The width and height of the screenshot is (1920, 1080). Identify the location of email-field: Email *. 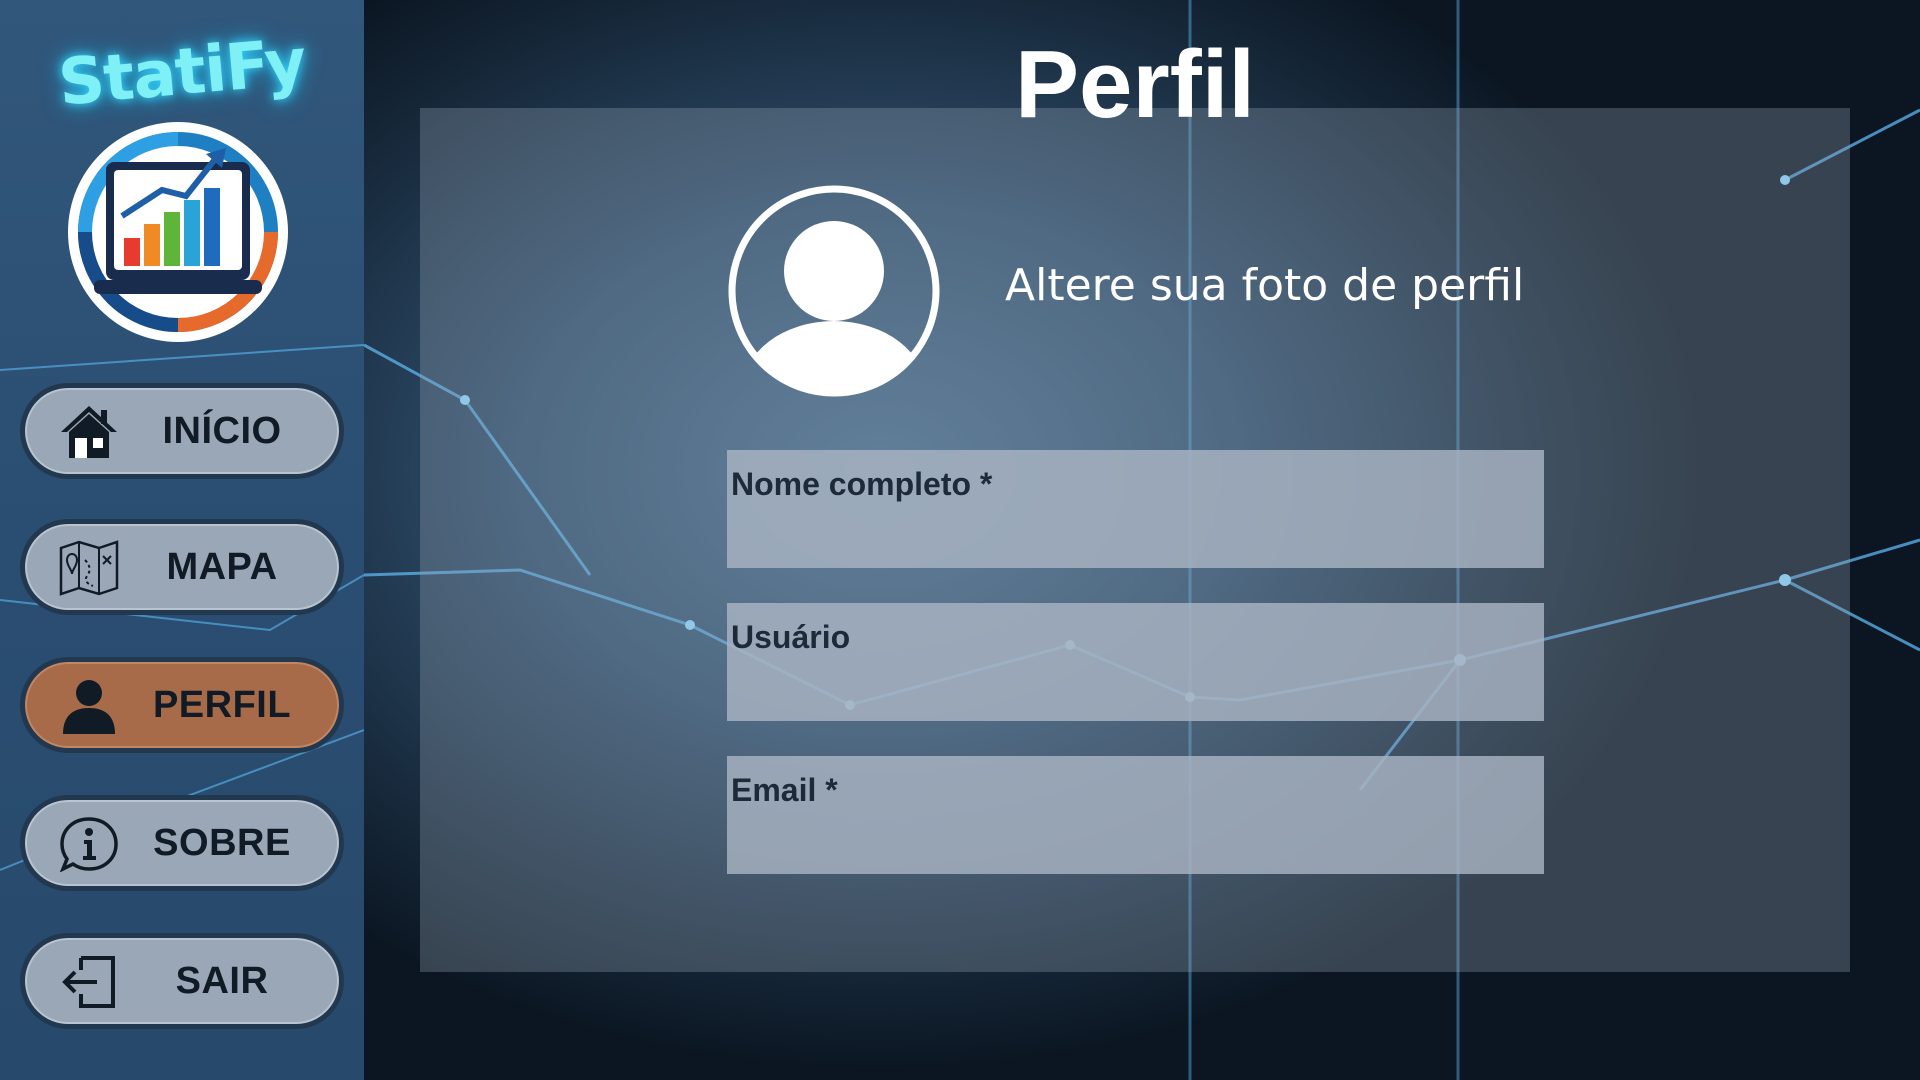
(1135, 815).